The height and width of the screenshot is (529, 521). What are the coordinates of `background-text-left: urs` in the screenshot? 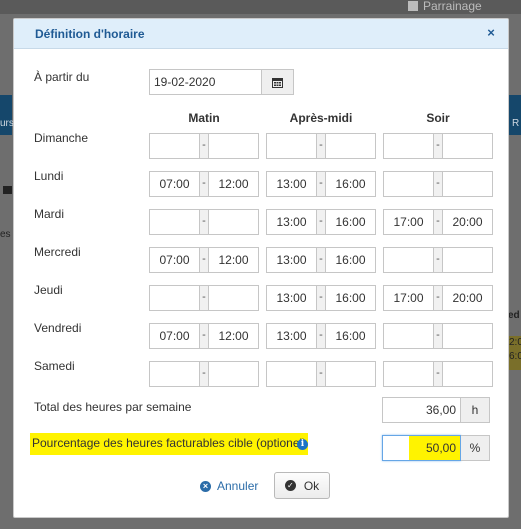 It's located at (7, 123).